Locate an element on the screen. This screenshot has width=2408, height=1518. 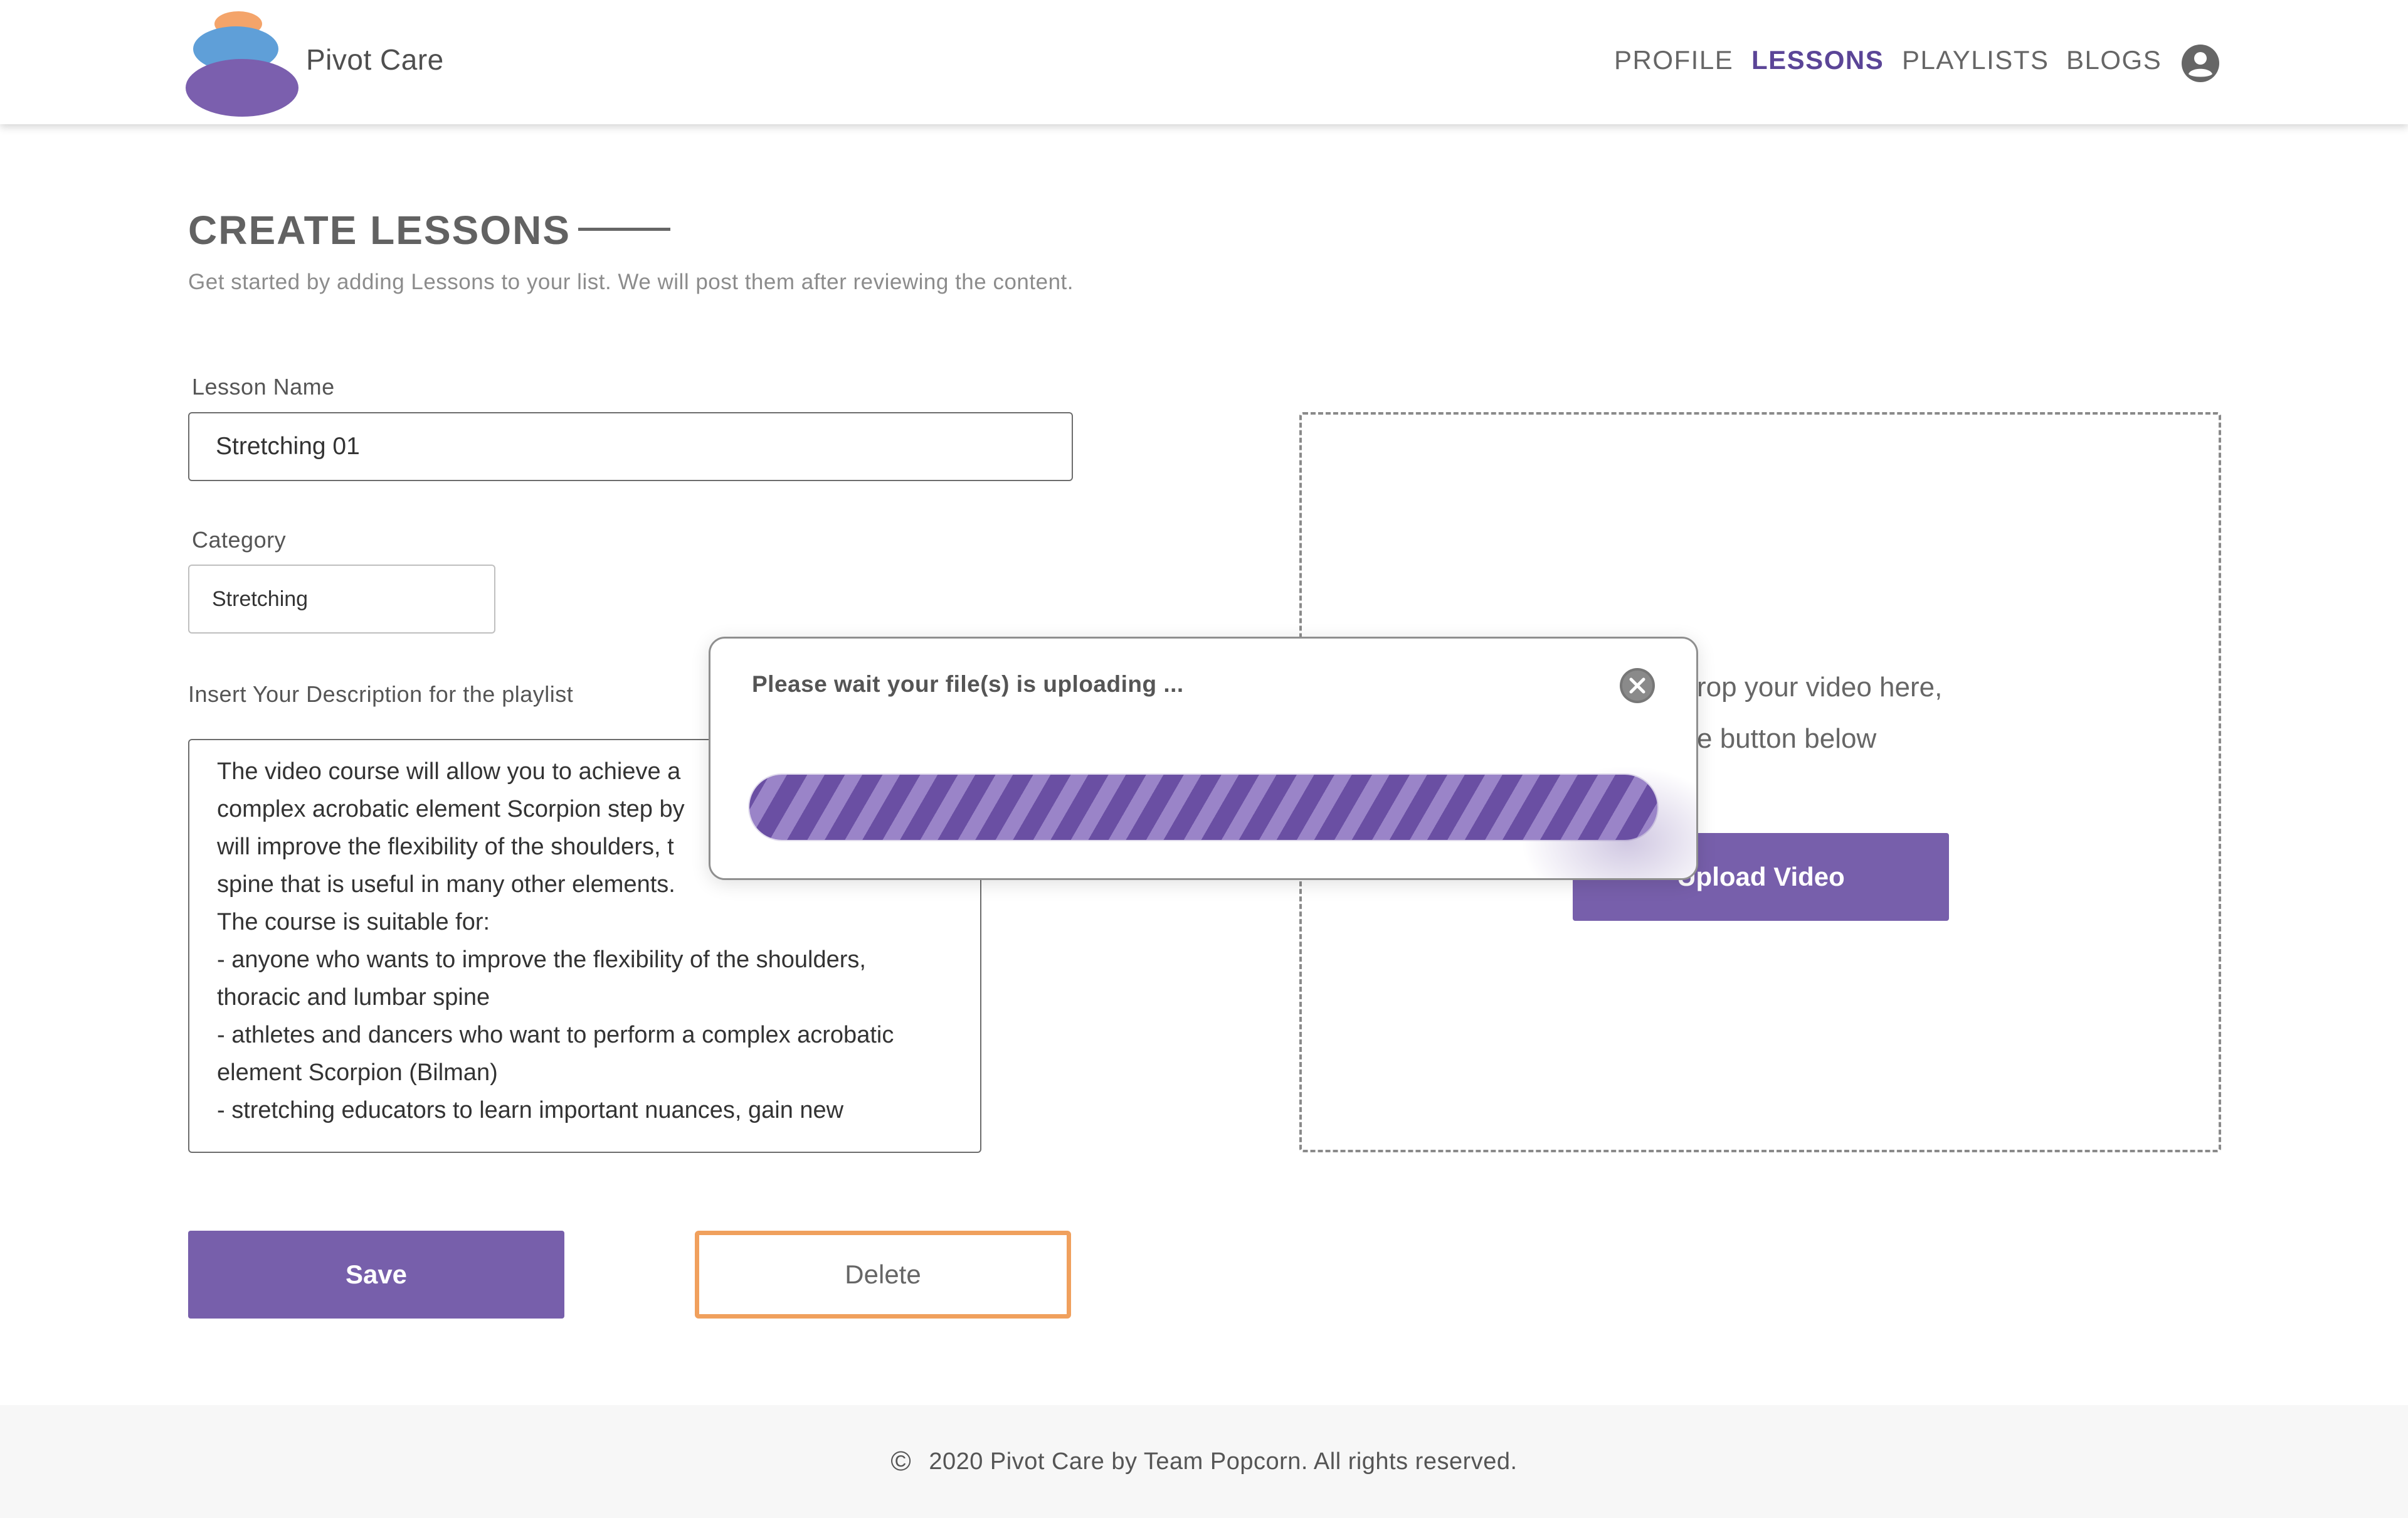
category-select: Stretching is located at coordinates (341, 599).